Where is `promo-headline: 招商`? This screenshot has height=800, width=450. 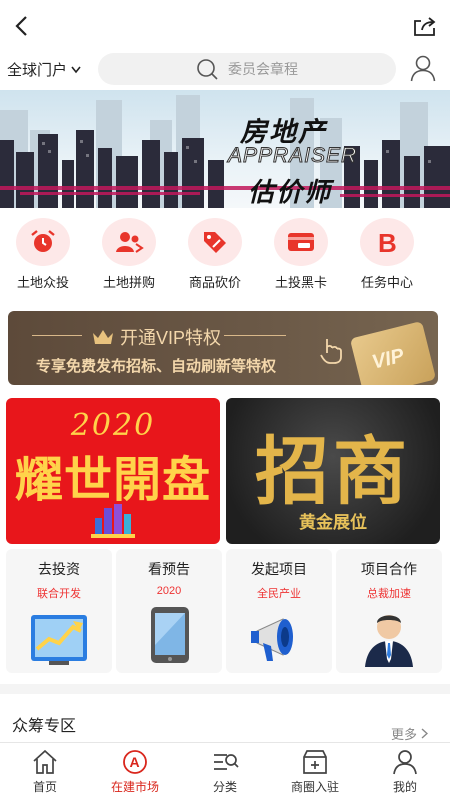 promo-headline: 招商 is located at coordinates (333, 471).